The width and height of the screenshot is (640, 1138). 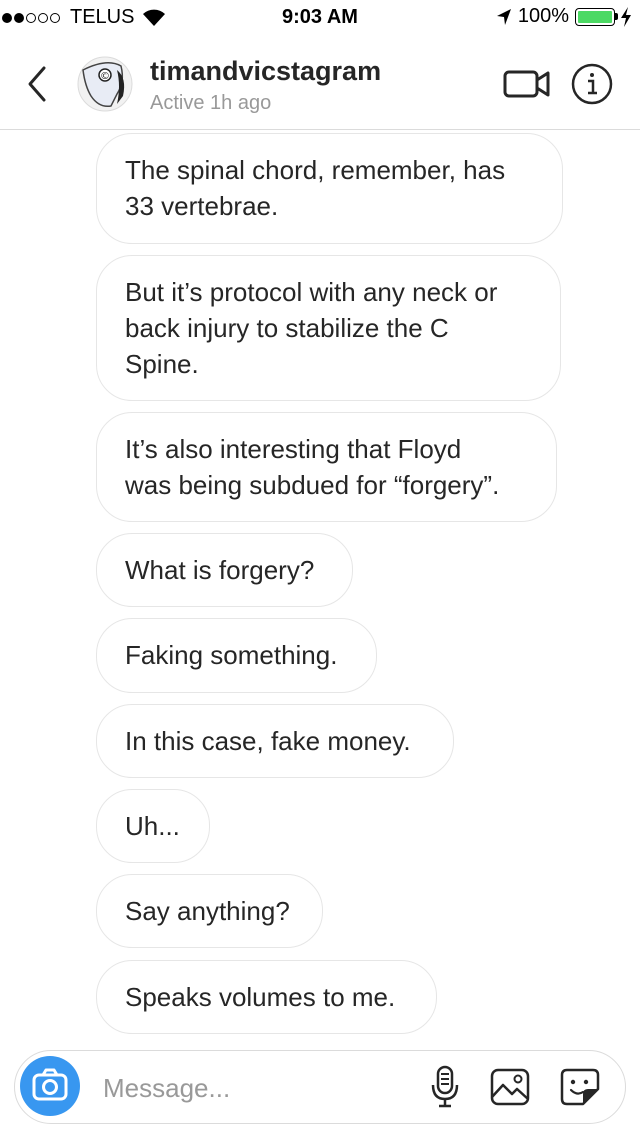 What do you see at coordinates (596, 16) in the screenshot?
I see `battery-icon` at bounding box center [596, 16].